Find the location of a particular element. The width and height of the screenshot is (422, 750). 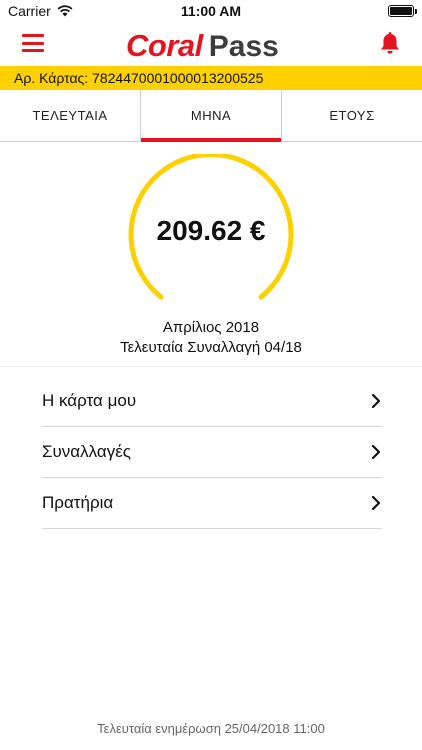

tab-label: ΜΗΝΑ is located at coordinates (211, 115).